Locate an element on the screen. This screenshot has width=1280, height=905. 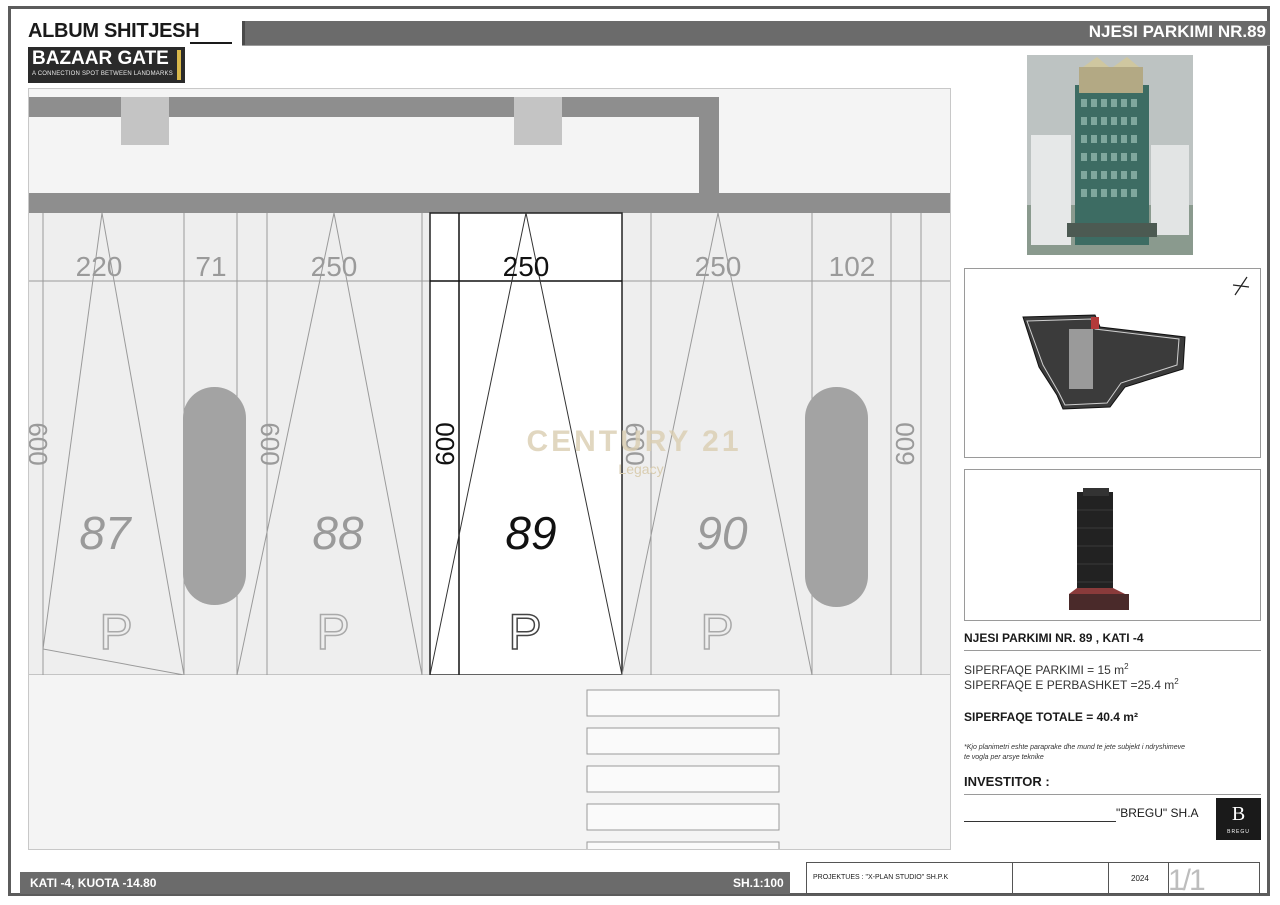
watermark-sub: Legacy is located at coordinates (640, 469).